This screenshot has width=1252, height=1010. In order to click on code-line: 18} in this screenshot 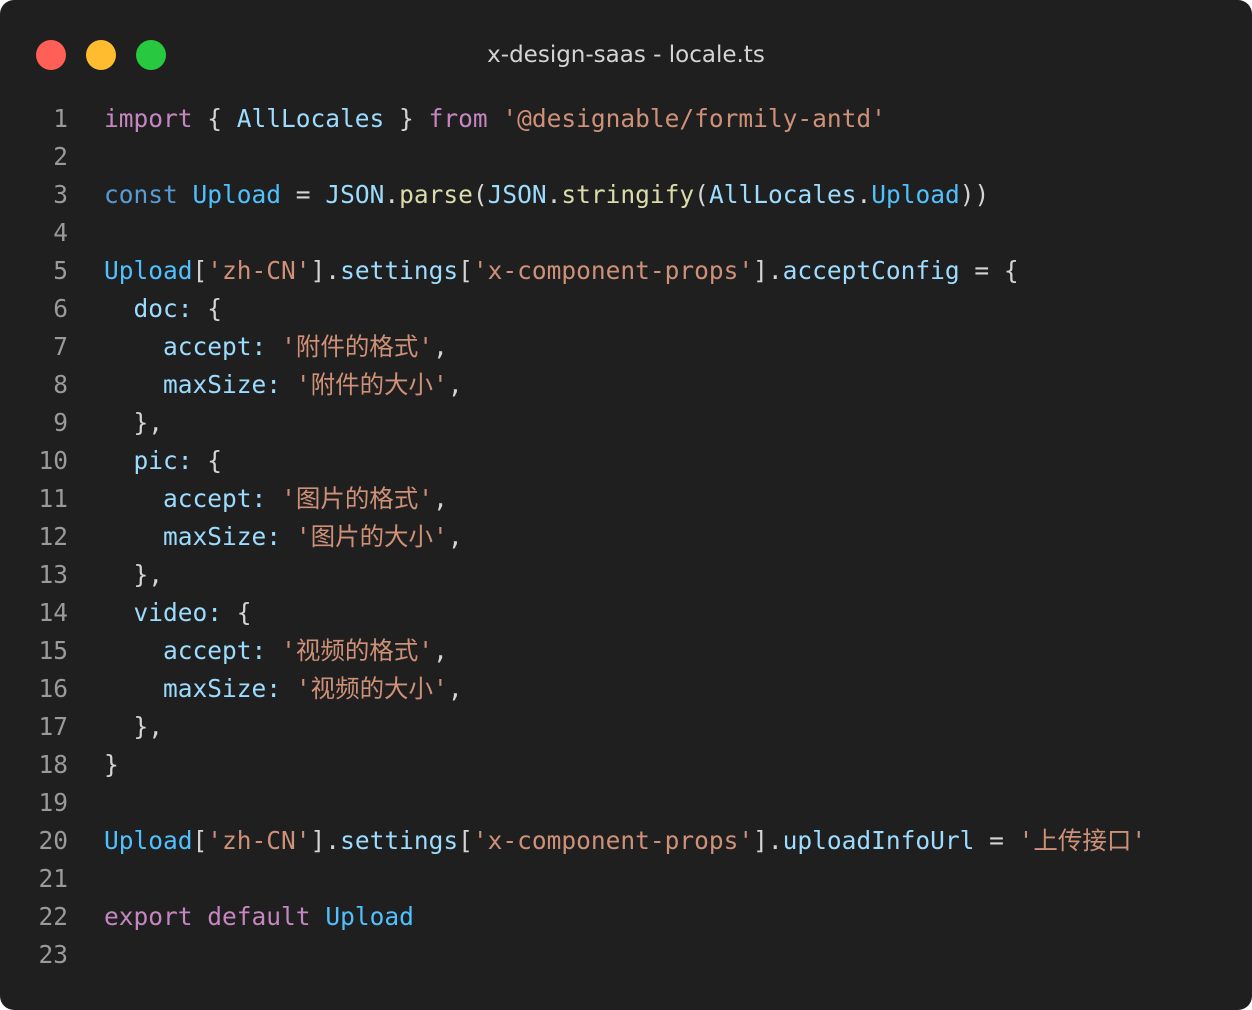, I will do `click(626, 765)`.